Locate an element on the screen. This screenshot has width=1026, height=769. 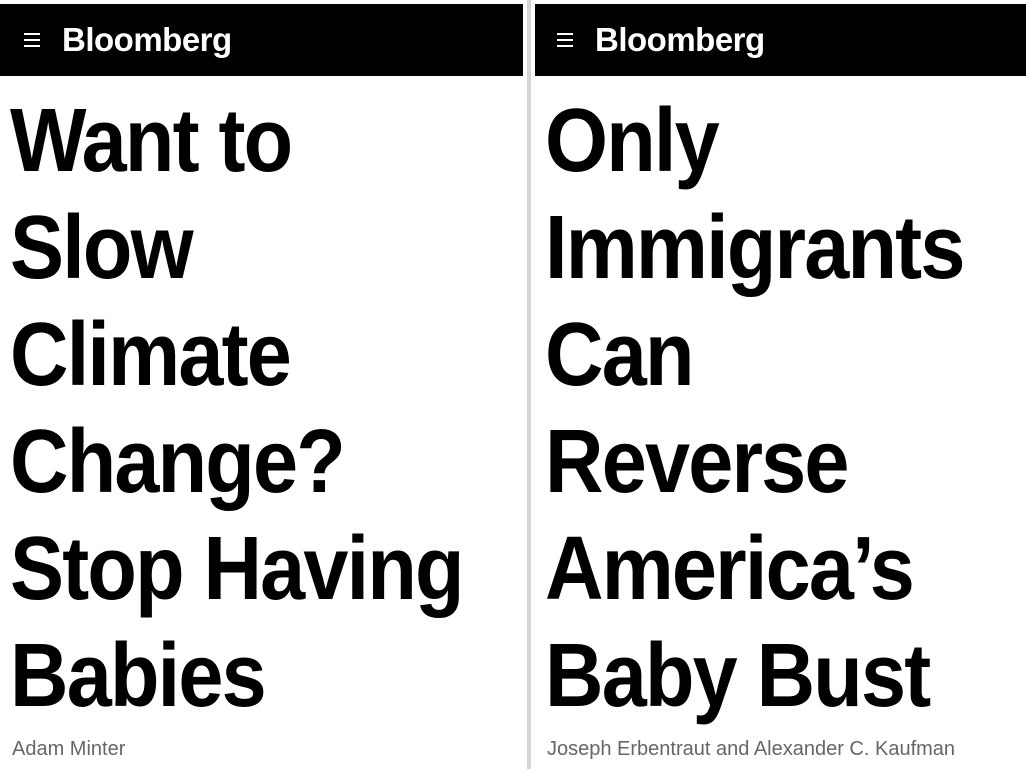
headline-line: Stop Having is located at coordinates (237, 569).